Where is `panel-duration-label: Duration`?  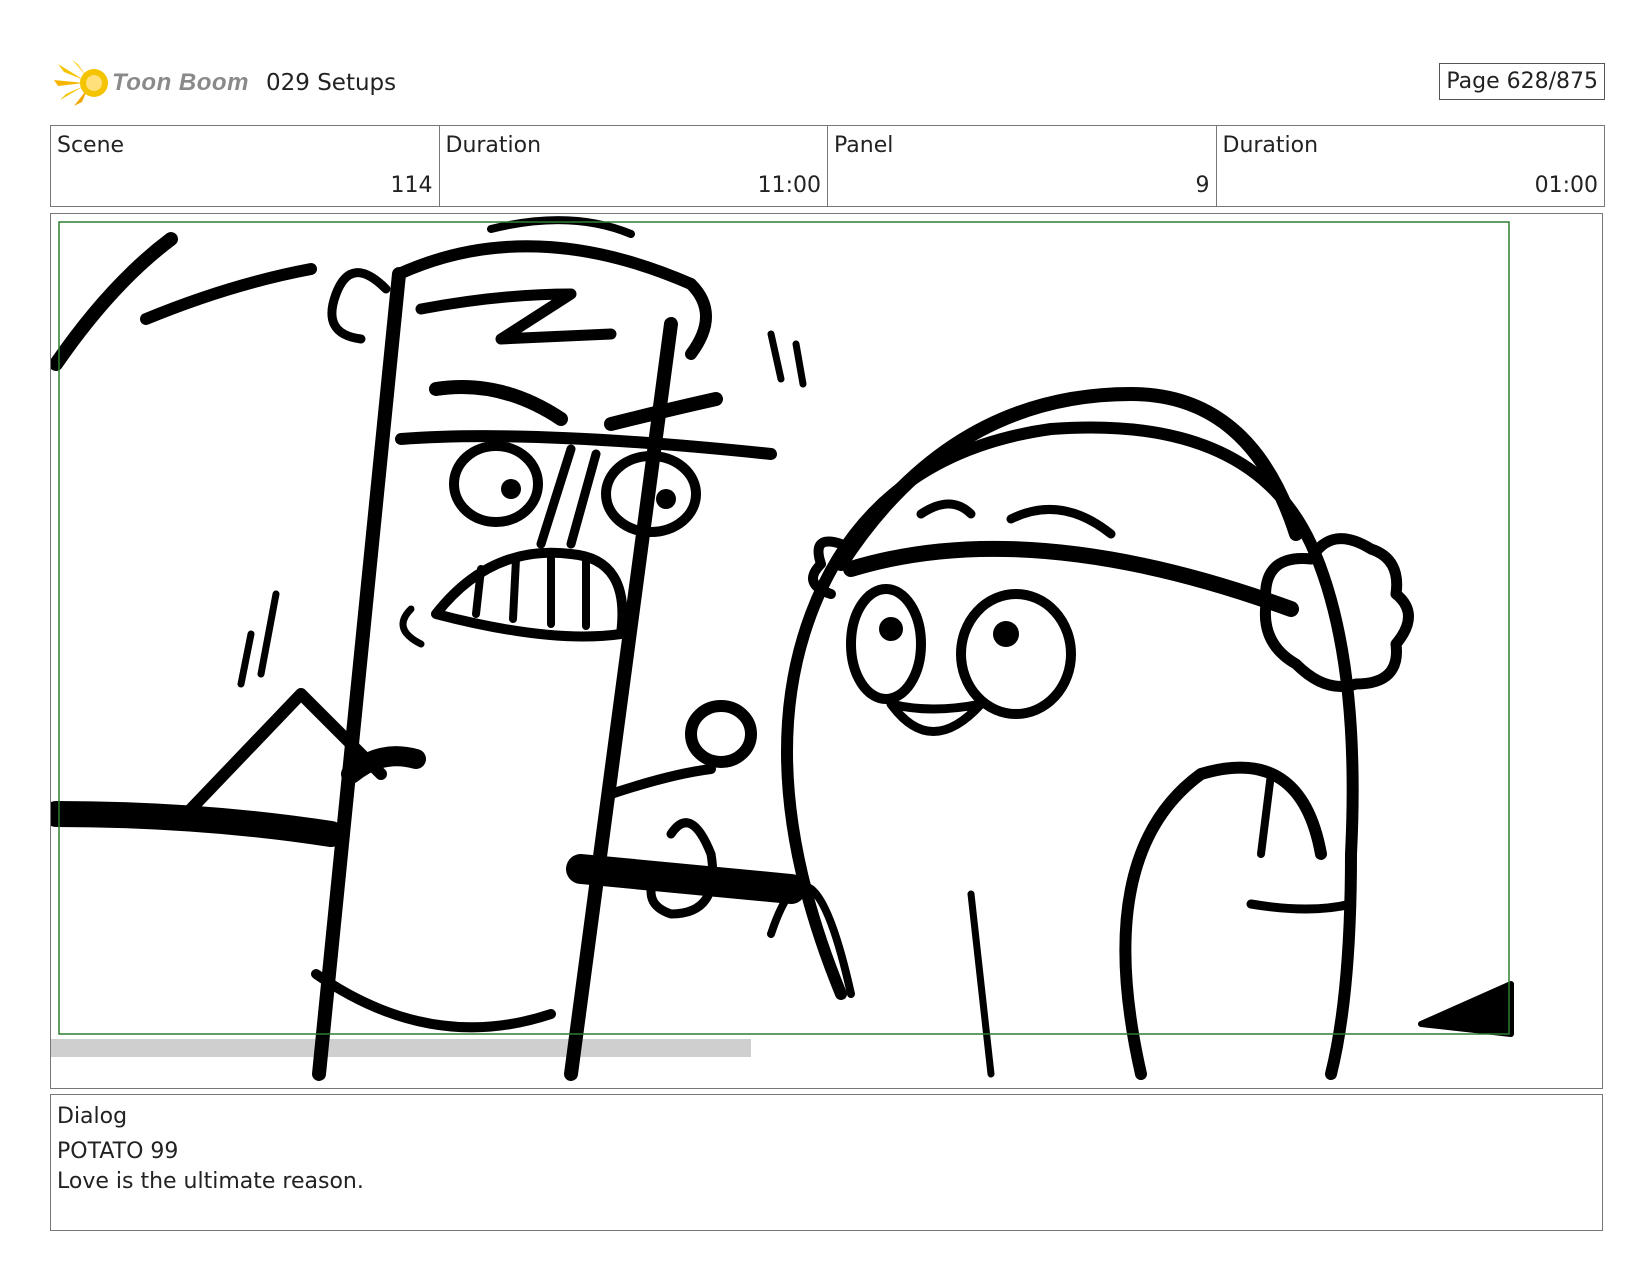 panel-duration-label: Duration is located at coordinates (1270, 145).